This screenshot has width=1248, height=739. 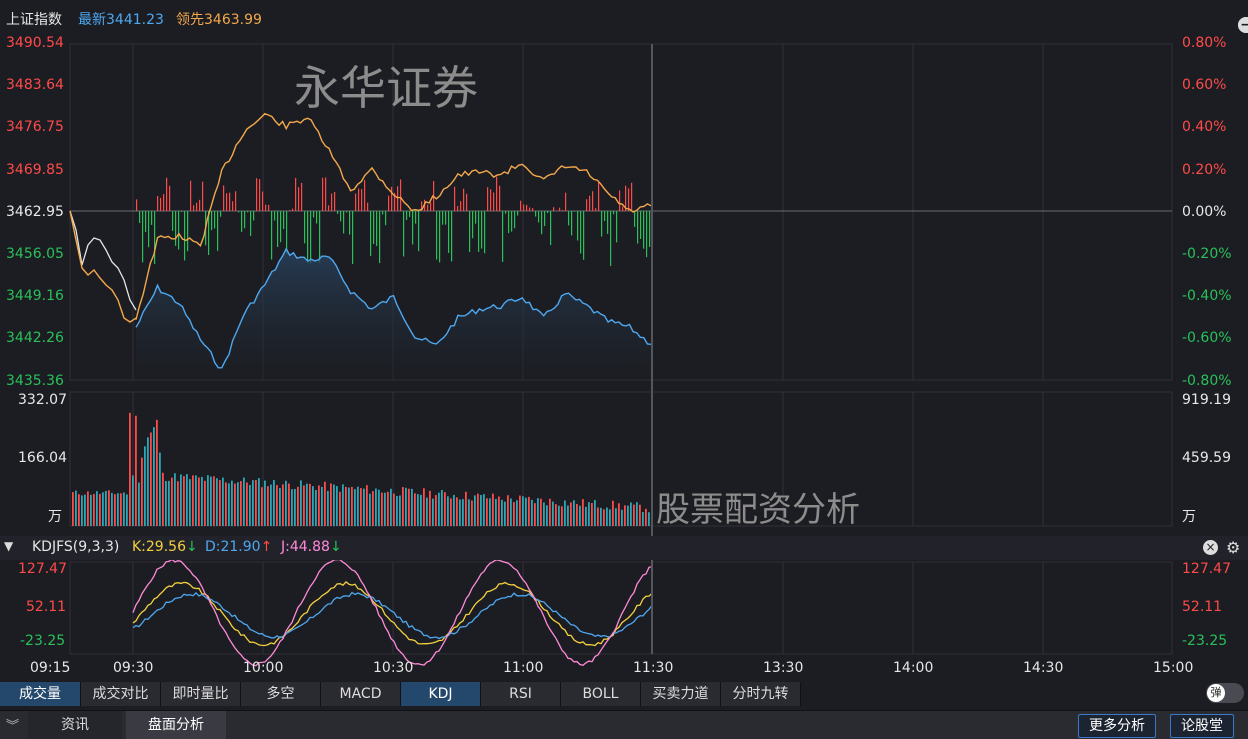 What do you see at coordinates (201, 694) in the screenshot?
I see `indicator-tab: 即时量比` at bounding box center [201, 694].